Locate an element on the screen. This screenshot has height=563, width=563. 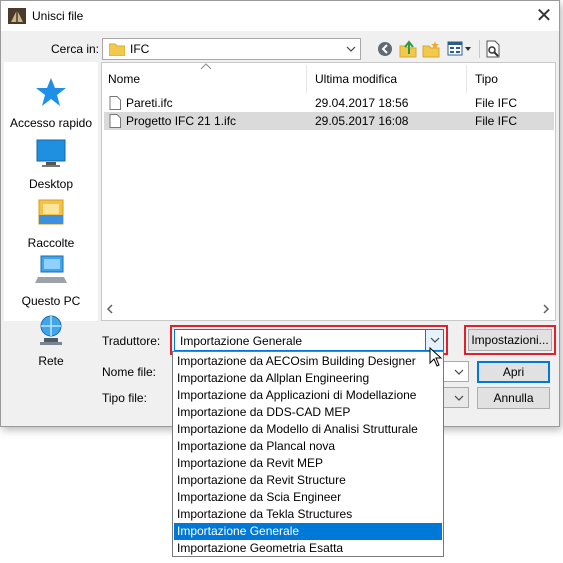
dropdown-option-selected: Importazione Generale is located at coordinates (308, 531).